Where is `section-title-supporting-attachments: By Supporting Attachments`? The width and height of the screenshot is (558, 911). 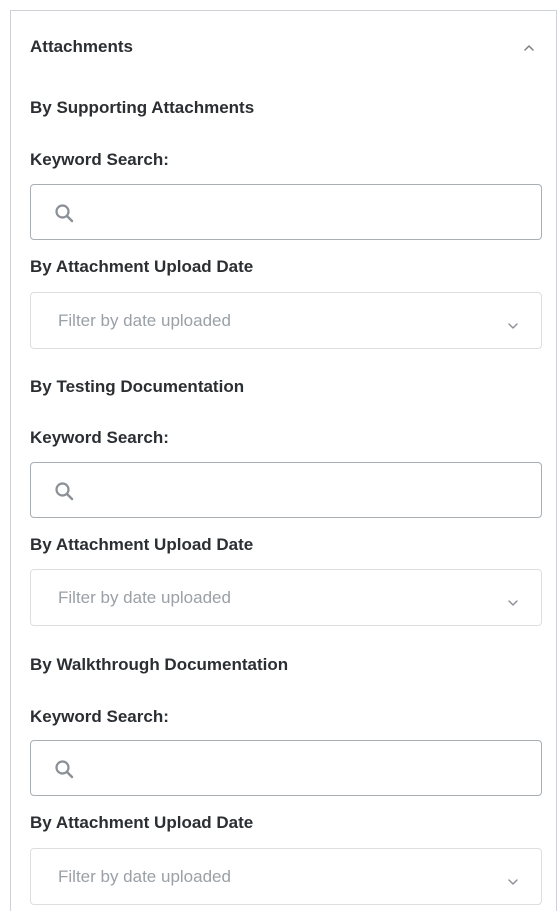
section-title-supporting-attachments: By Supporting Attachments is located at coordinates (142, 107).